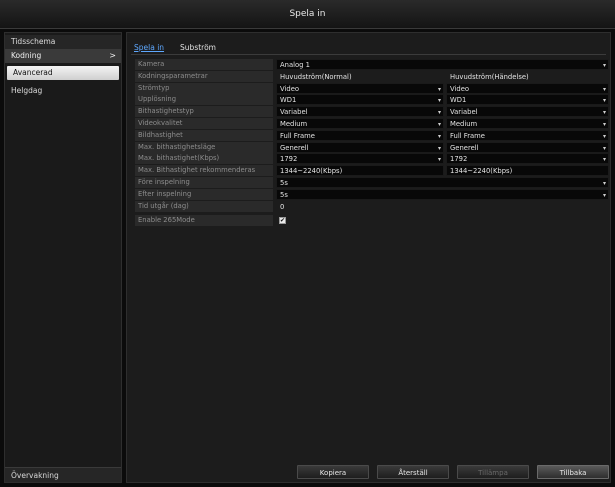 This screenshot has height=487, width=615. Describe the element at coordinates (33, 72) in the screenshot. I see `sidebar-item-label: Avancerad` at that location.